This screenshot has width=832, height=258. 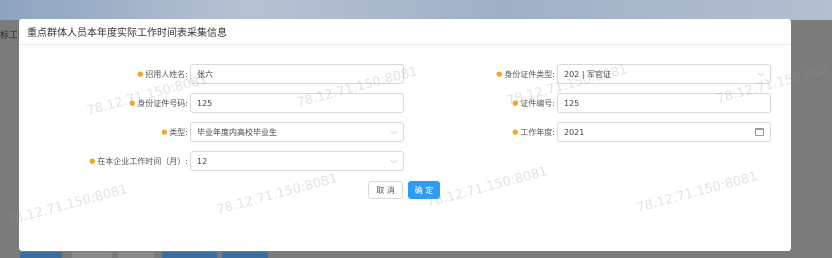 What do you see at coordinates (572, 103) in the screenshot?
I see `cert-number-value: 125` at bounding box center [572, 103].